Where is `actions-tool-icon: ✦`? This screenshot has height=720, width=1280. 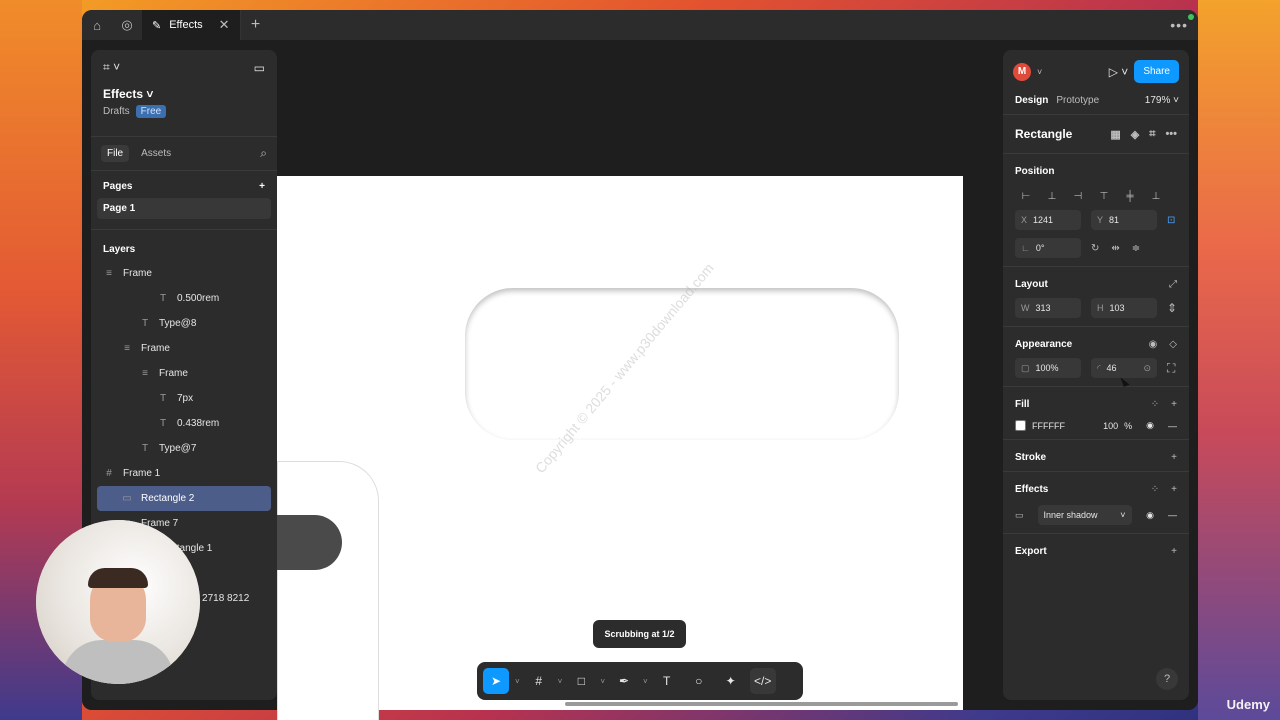
actions-tool-icon: ✦ is located at coordinates (731, 681).